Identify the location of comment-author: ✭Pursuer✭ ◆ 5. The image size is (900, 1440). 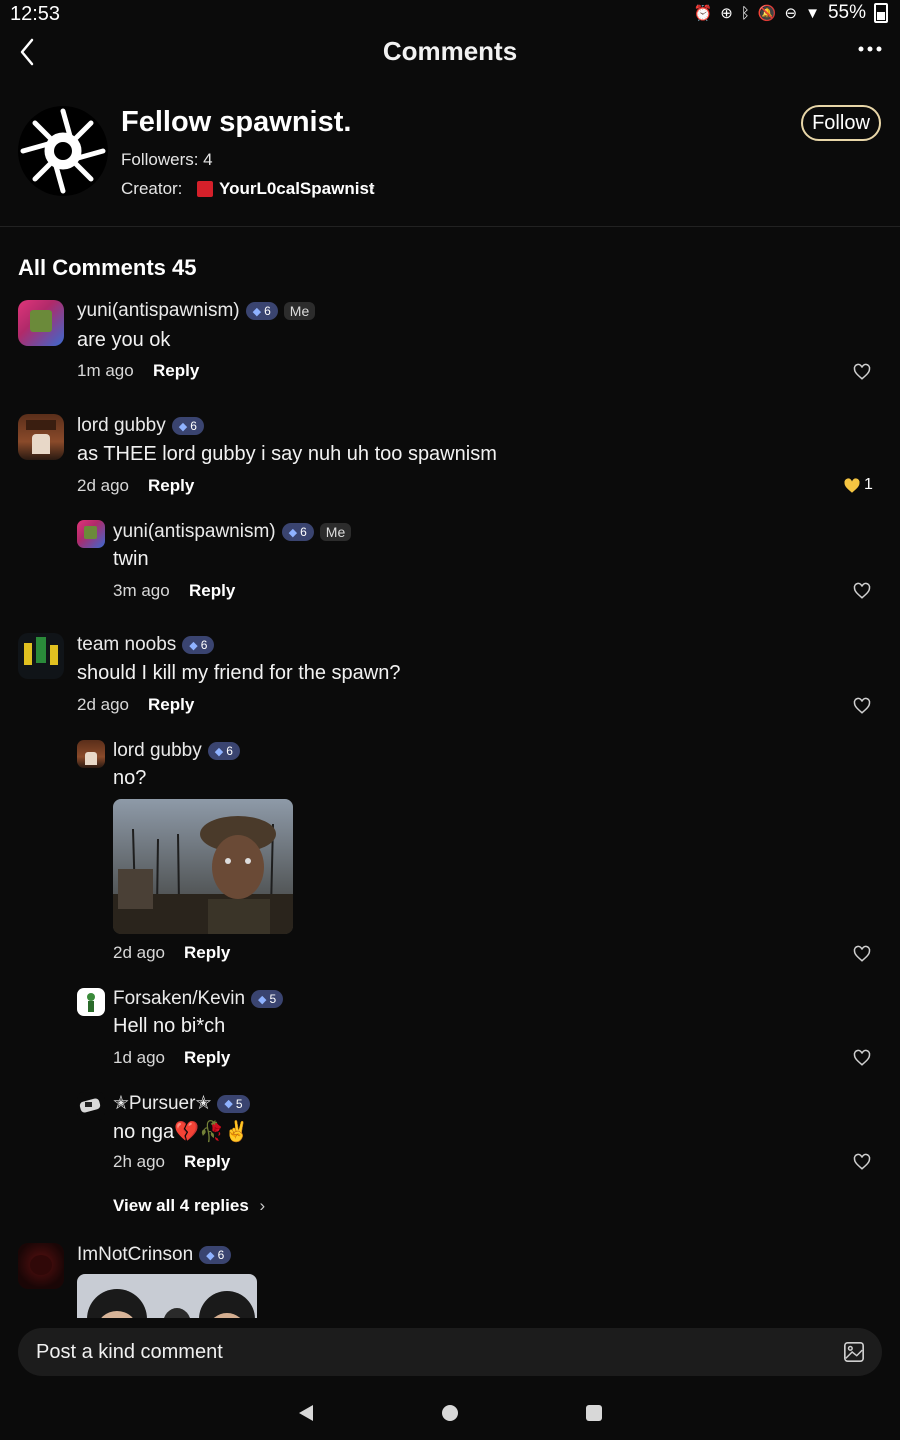
(181, 1103).